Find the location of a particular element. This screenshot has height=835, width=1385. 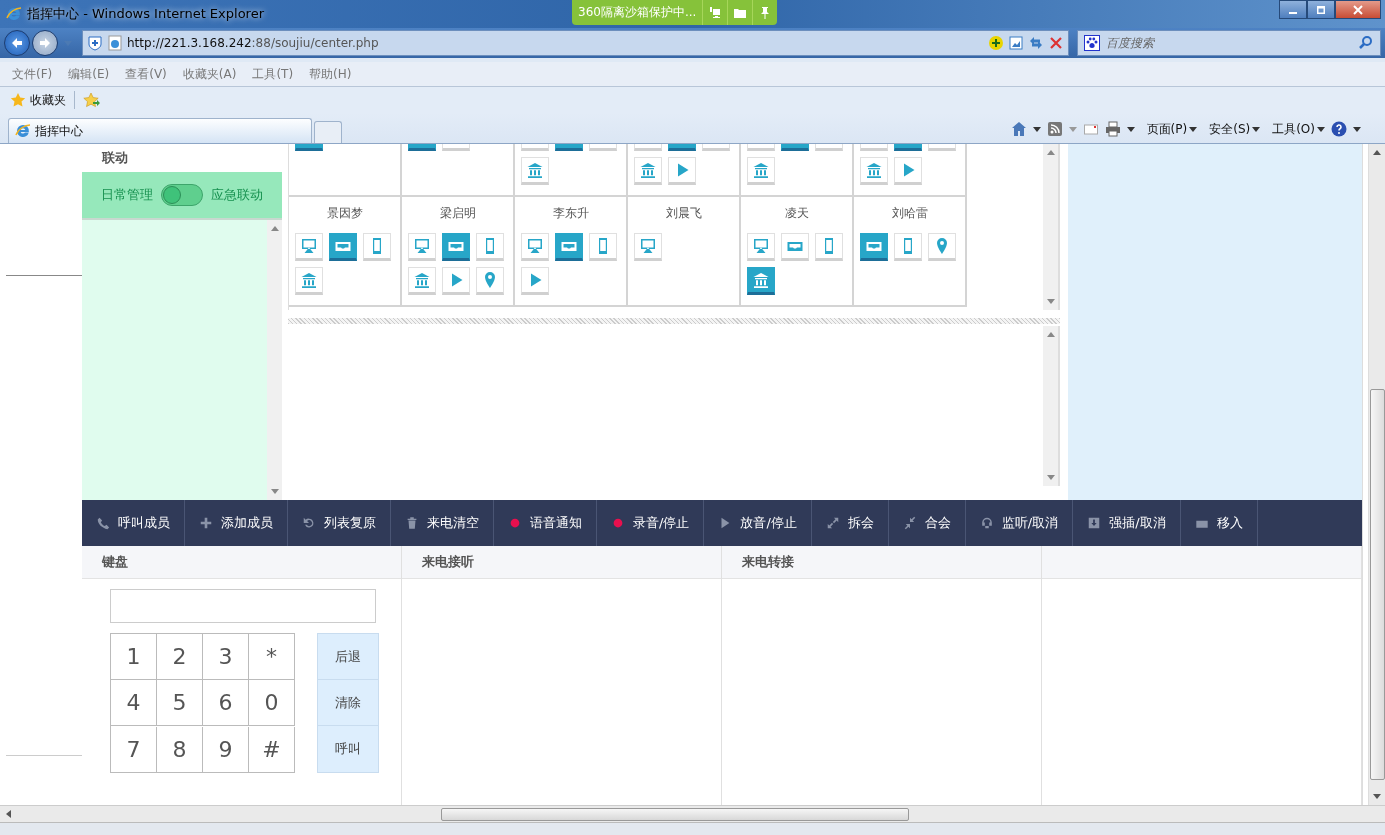

keypad-key: 7 is located at coordinates (134, 749).